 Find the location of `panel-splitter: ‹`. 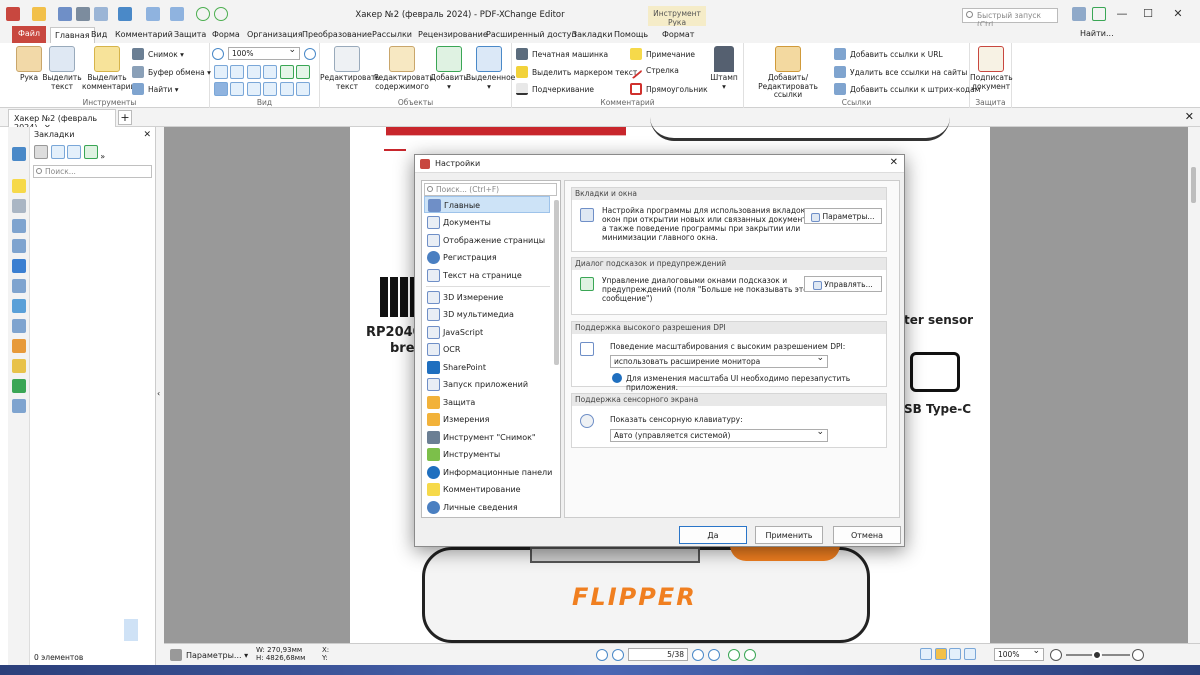

panel-splitter: ‹ is located at coordinates (160, 397).